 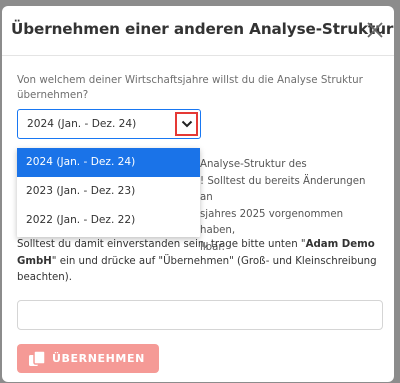 What do you see at coordinates (108, 162) in the screenshot?
I see `dropdown-option: 2024 (Jan. - Dez. 24)` at bounding box center [108, 162].